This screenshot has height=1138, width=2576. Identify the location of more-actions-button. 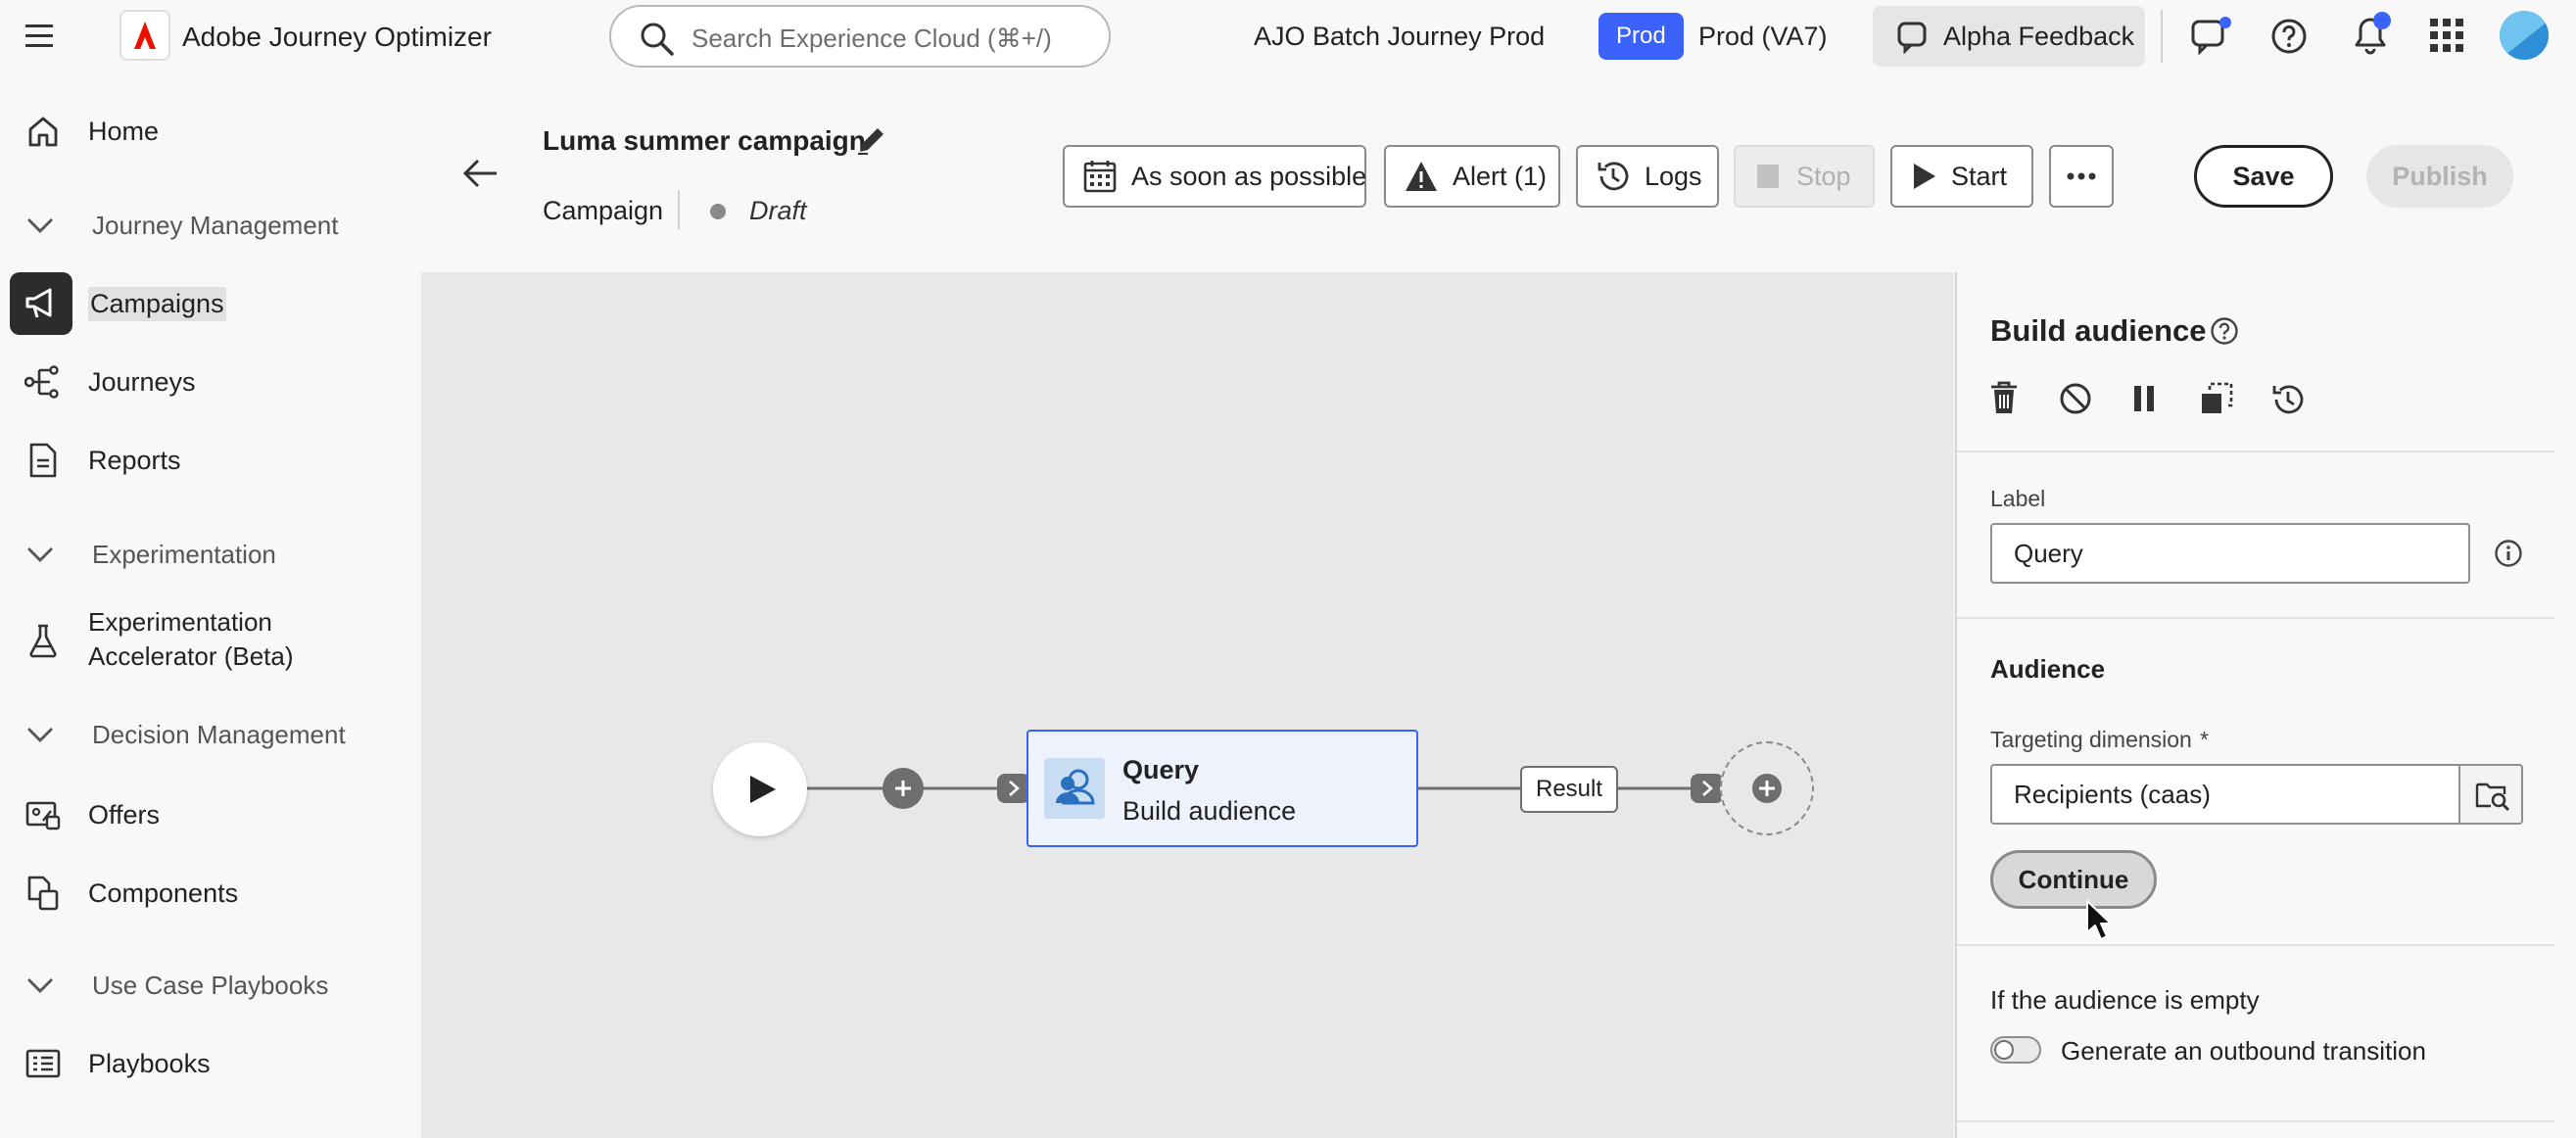
(2082, 176).